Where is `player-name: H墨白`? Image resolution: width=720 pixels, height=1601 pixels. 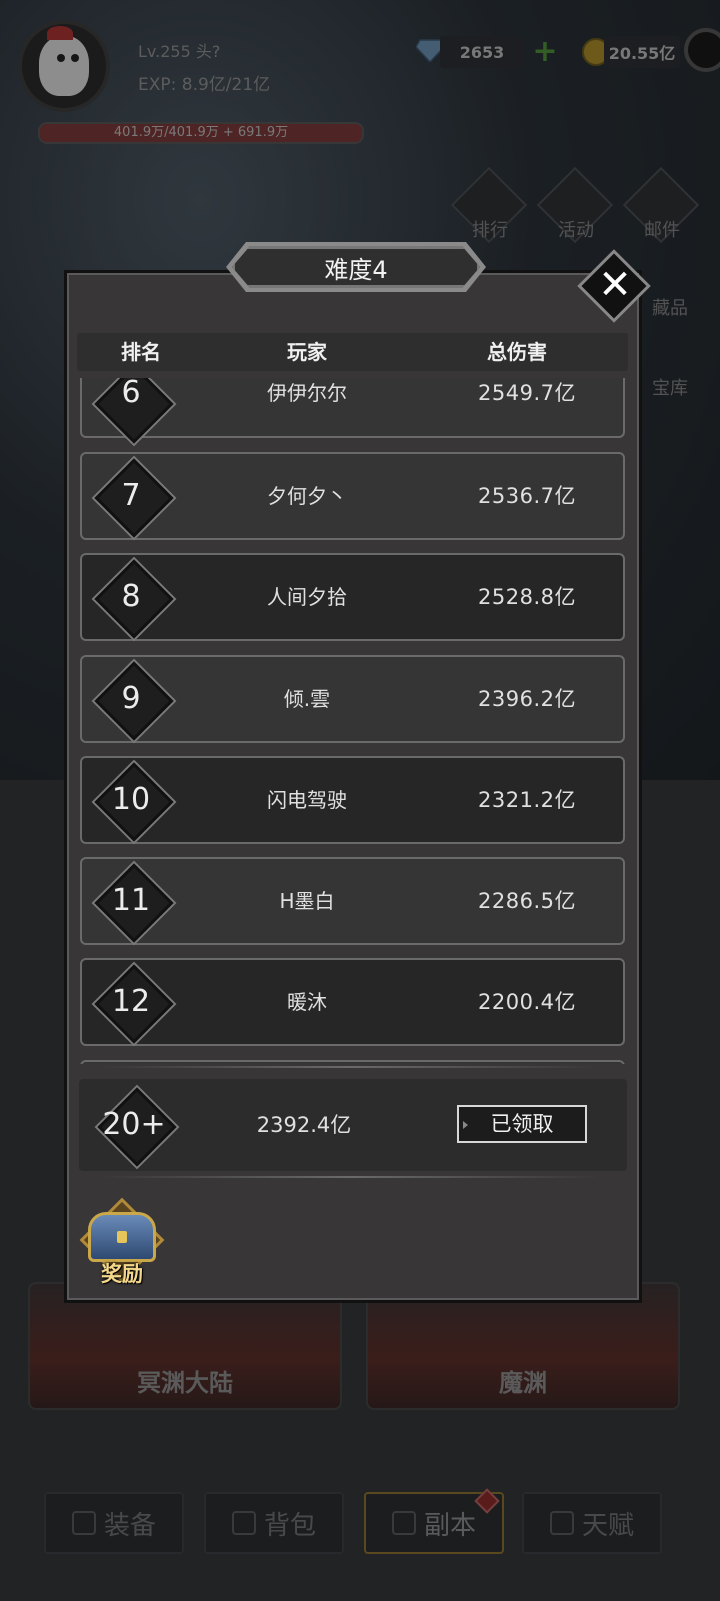 player-name: H墨白 is located at coordinates (307, 901).